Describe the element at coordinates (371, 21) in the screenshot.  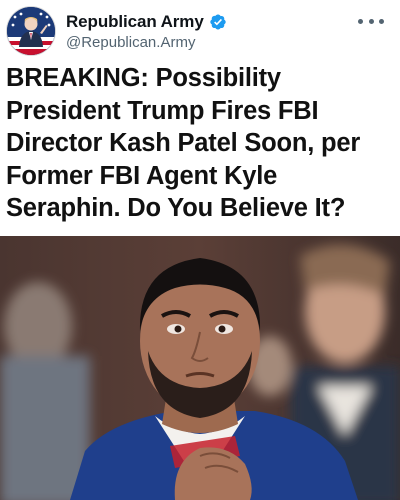
I see `more-options-icon` at that location.